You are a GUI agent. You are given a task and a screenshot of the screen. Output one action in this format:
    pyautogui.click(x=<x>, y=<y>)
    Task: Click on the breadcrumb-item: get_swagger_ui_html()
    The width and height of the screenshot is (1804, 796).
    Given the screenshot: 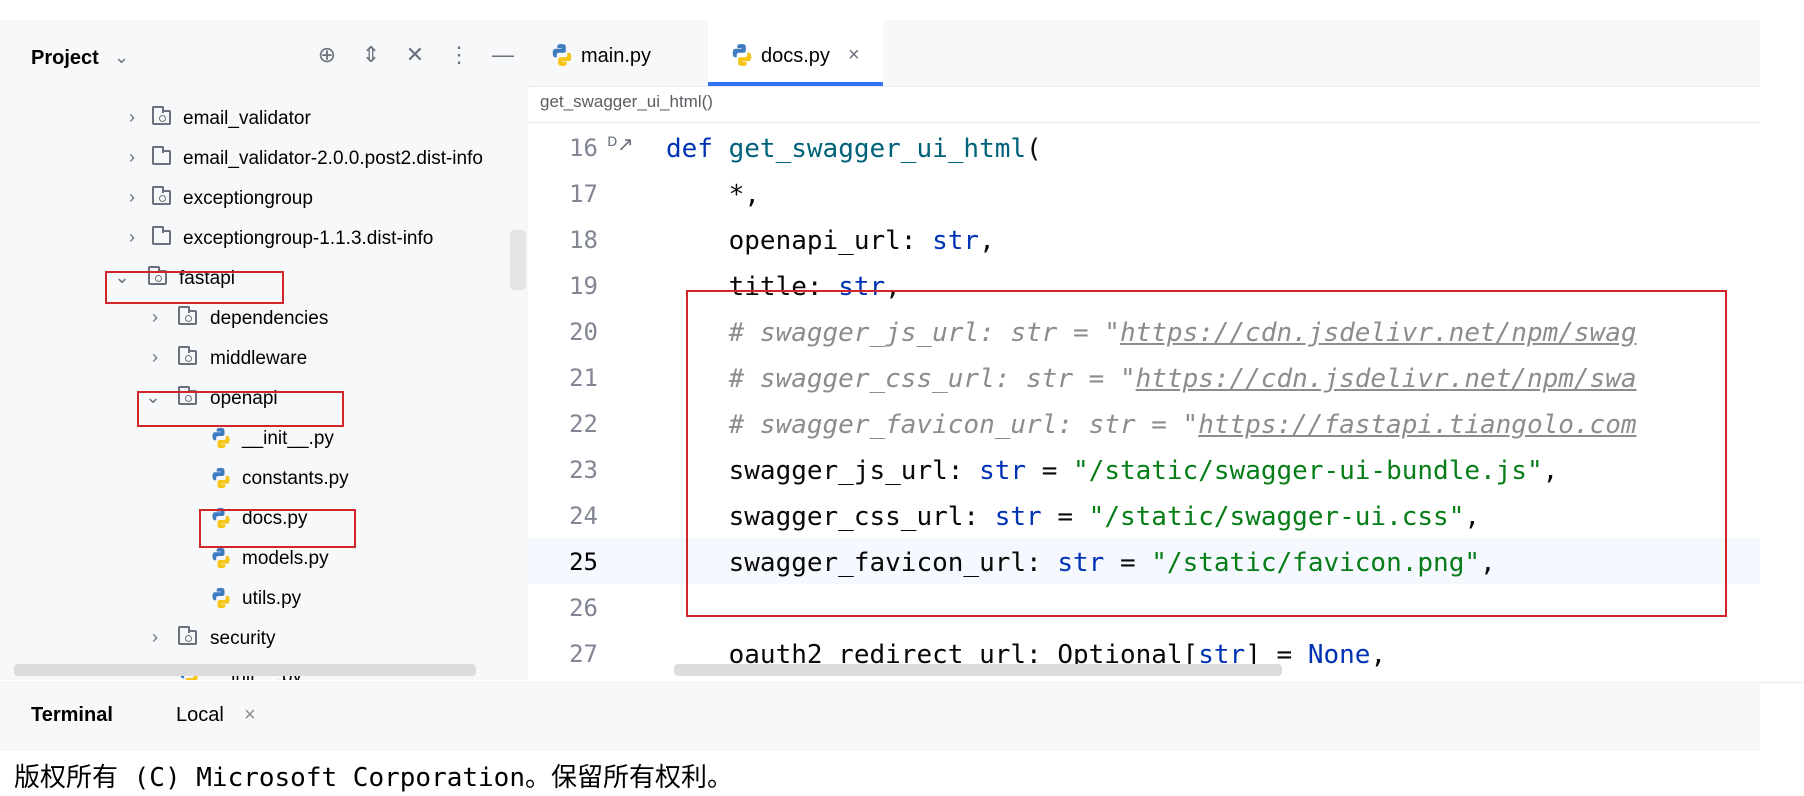 What is the action you would take?
    pyautogui.click(x=626, y=102)
    